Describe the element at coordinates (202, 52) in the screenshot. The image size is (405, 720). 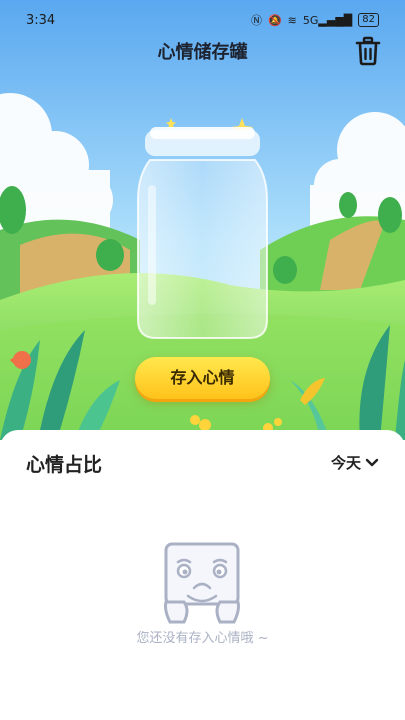
I see `page-title: 心情储存罐` at that location.